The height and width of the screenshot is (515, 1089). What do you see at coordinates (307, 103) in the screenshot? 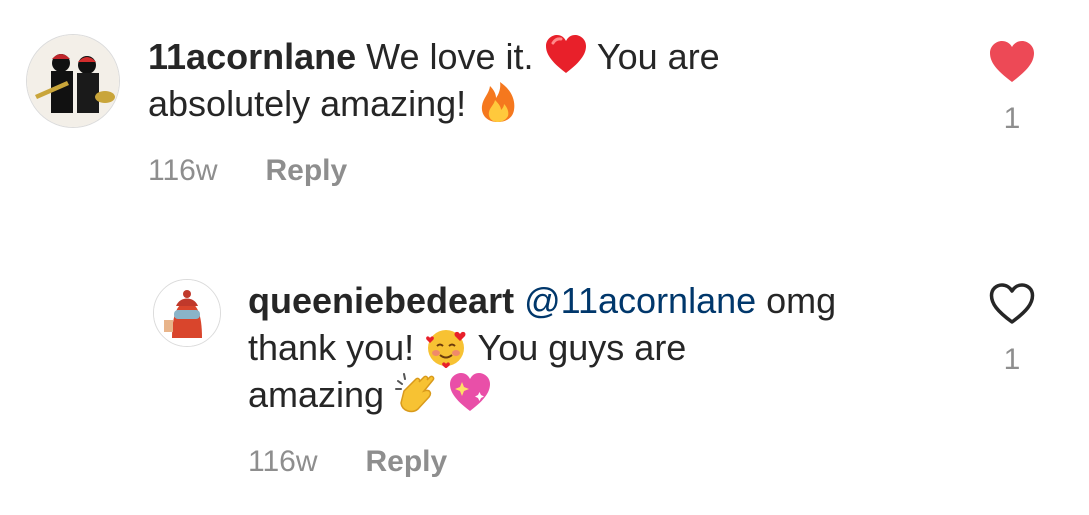
I see `comment-text: absolutely amazing!` at bounding box center [307, 103].